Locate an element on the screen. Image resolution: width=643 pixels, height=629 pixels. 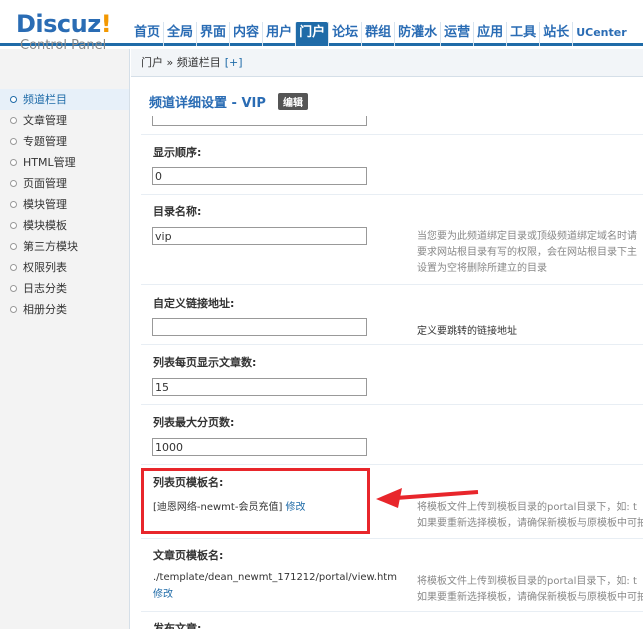
article-template-edit-link: 修改 is located at coordinates (163, 592).